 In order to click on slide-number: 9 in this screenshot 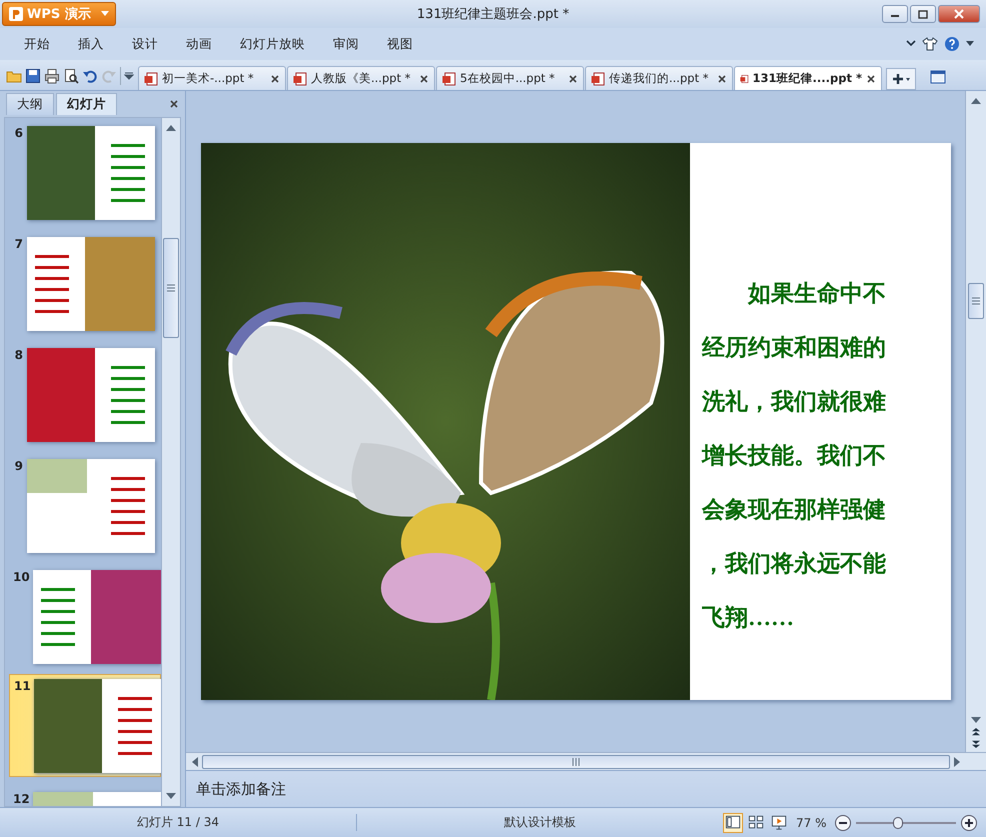, I will do `click(18, 466)`.